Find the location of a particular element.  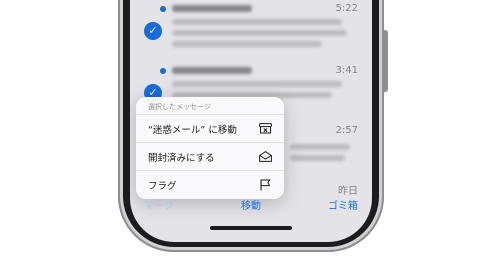

move-button: 移動 is located at coordinates (251, 204).